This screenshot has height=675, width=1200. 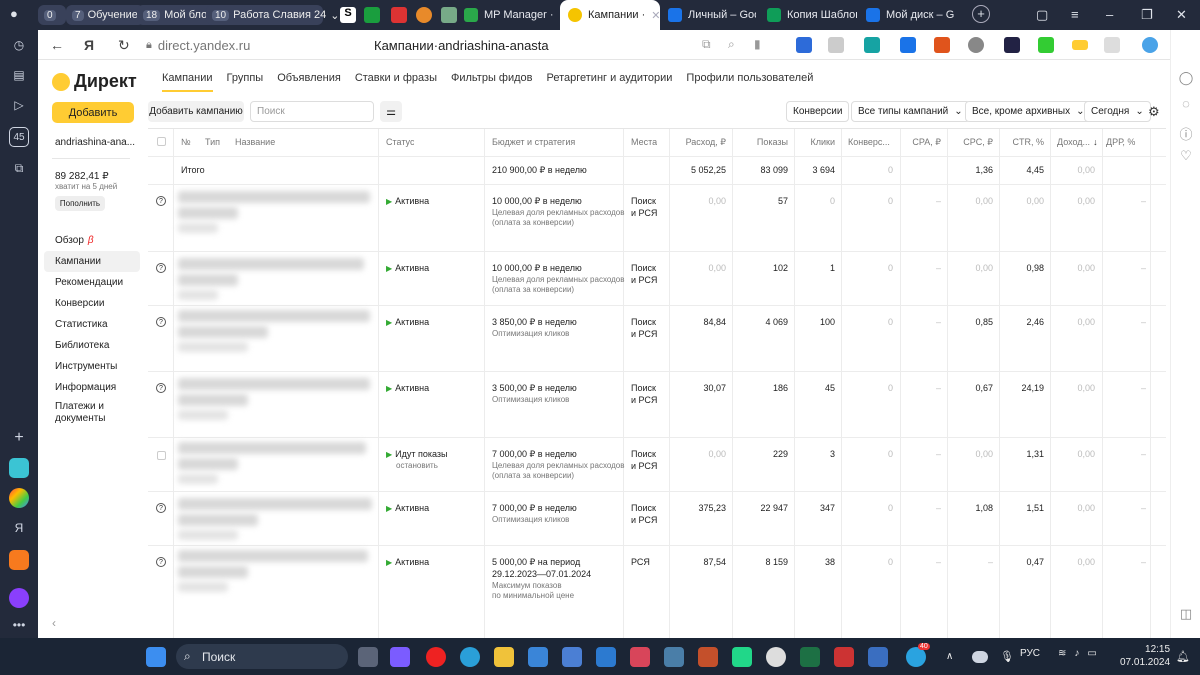 What do you see at coordinates (980, 657) in the screenshot?
I see `cloud-icon` at bounding box center [980, 657].